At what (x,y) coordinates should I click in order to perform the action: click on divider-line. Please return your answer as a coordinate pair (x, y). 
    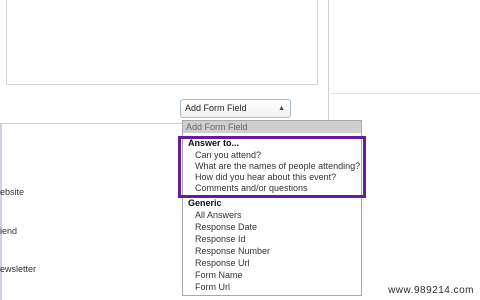
    Looking at the image, I should click on (405, 93).